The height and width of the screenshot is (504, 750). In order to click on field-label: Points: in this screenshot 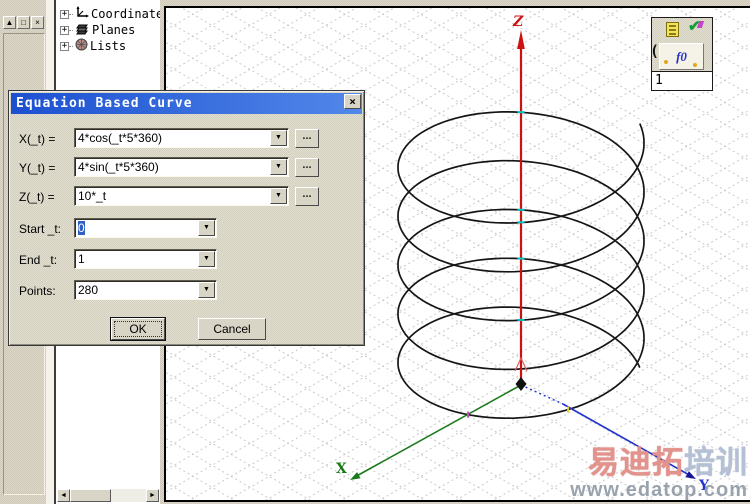, I will do `click(37, 291)`.